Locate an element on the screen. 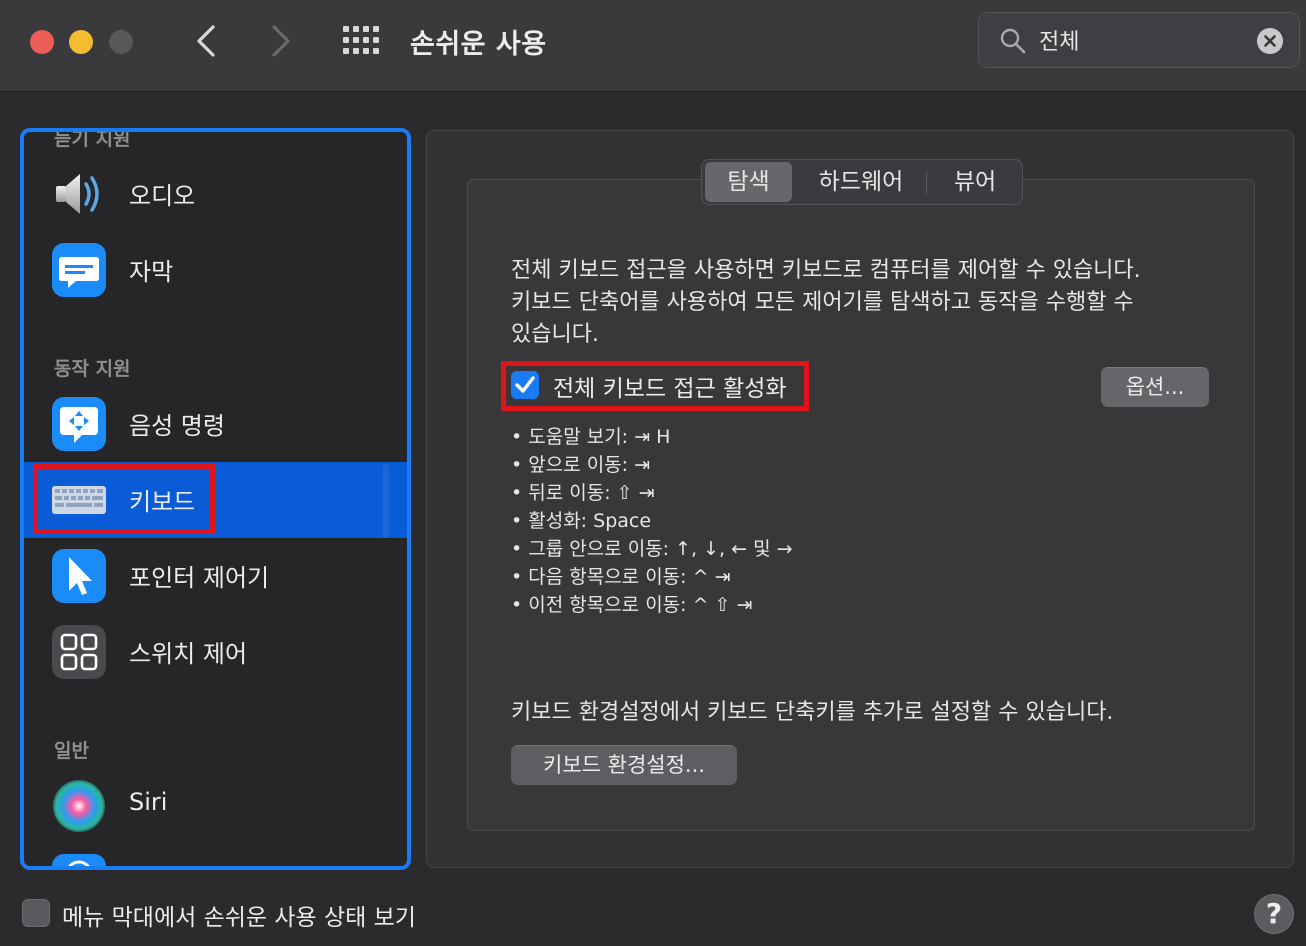  close-window-button is located at coordinates (42, 42).